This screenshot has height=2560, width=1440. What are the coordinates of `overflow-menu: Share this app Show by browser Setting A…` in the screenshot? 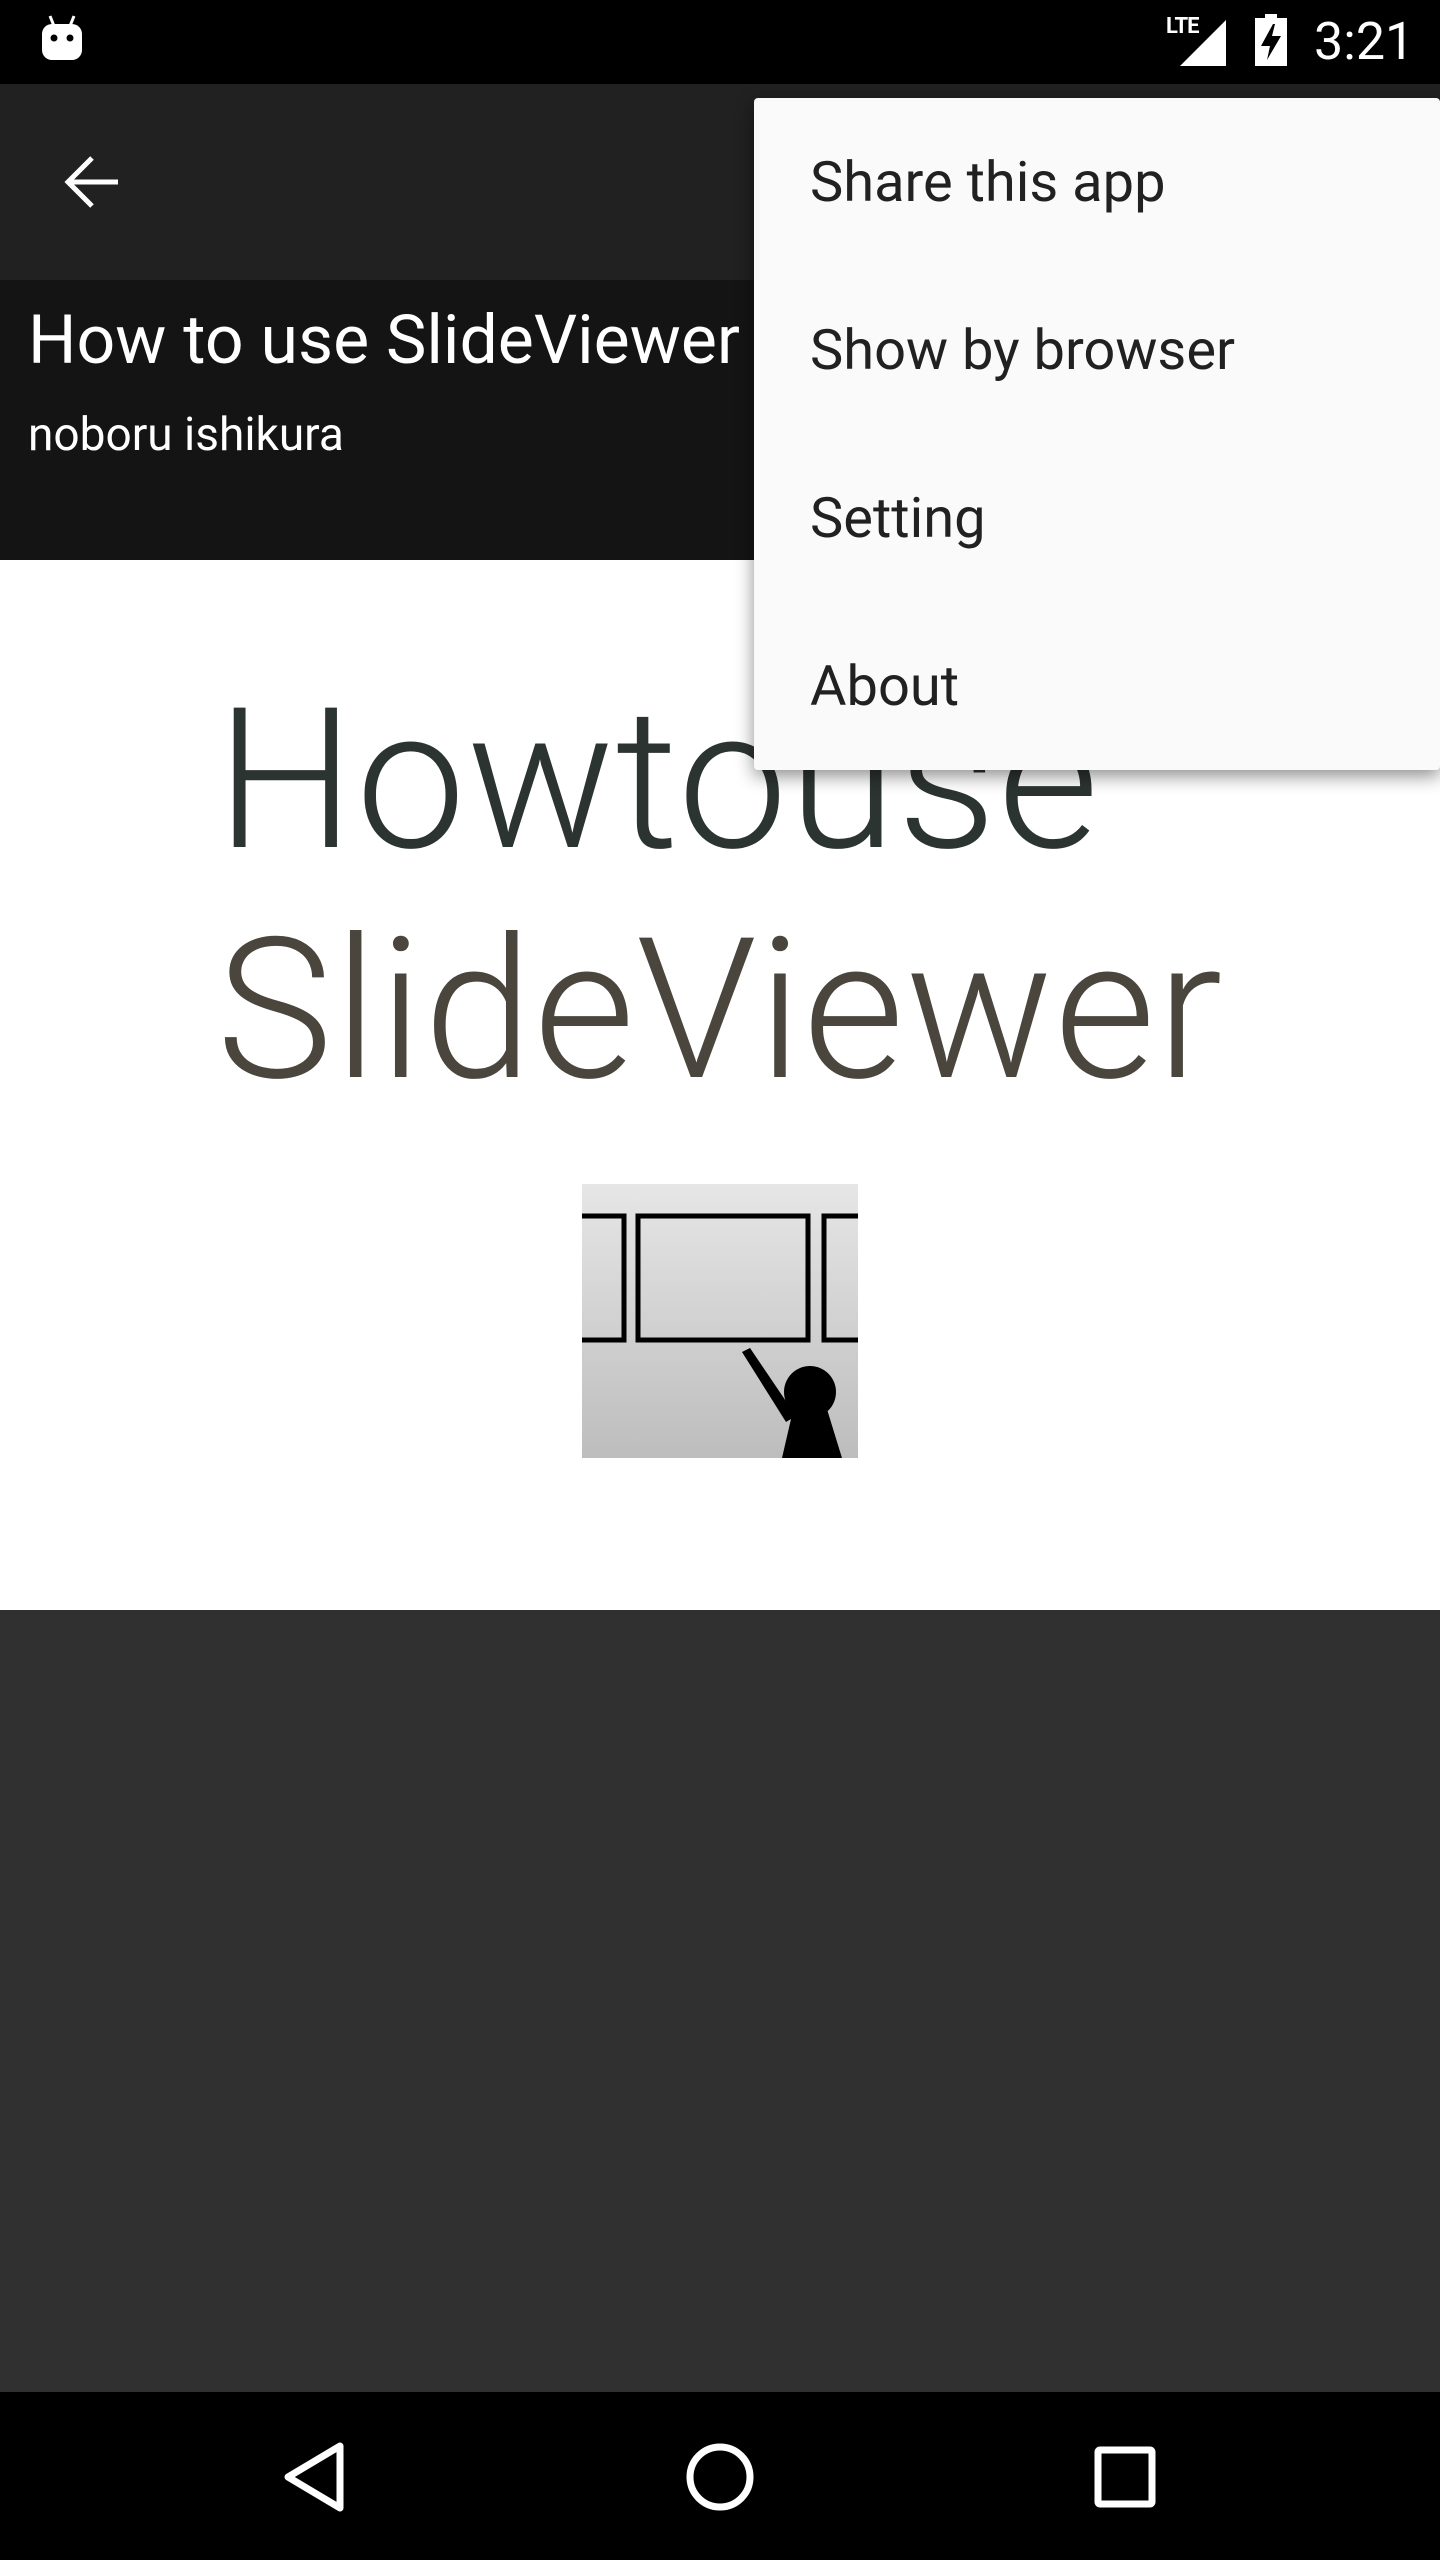 It's located at (1097, 434).